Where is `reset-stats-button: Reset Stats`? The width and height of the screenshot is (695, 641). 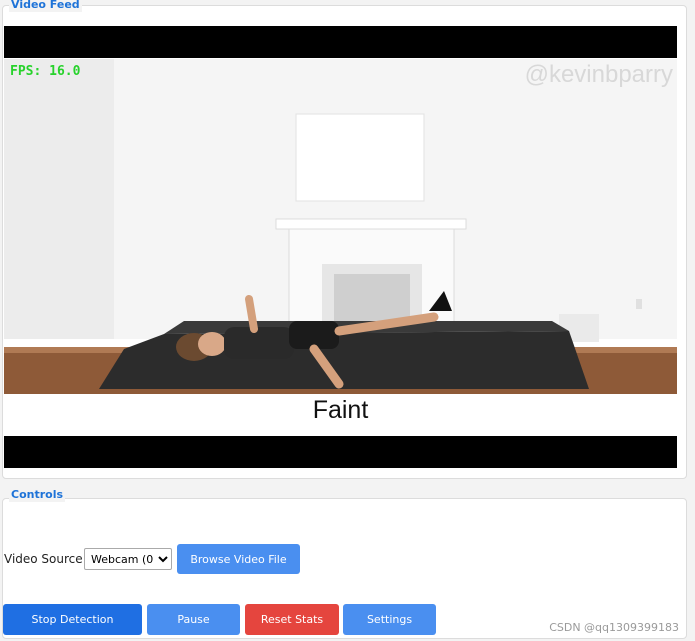
reset-stats-button: Reset Stats is located at coordinates (292, 619).